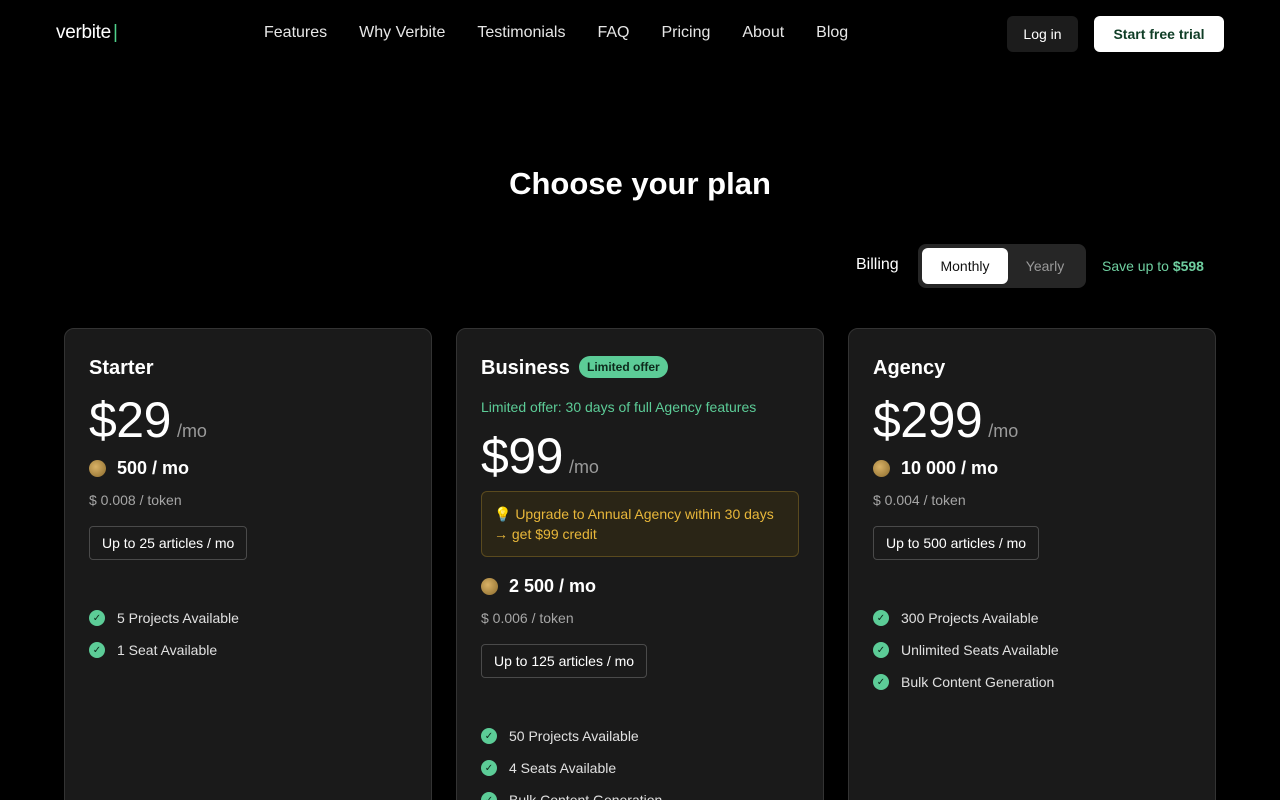 This screenshot has height=800, width=1280. Describe the element at coordinates (1188, 266) in the screenshot. I see `savings-amount: $598` at that location.